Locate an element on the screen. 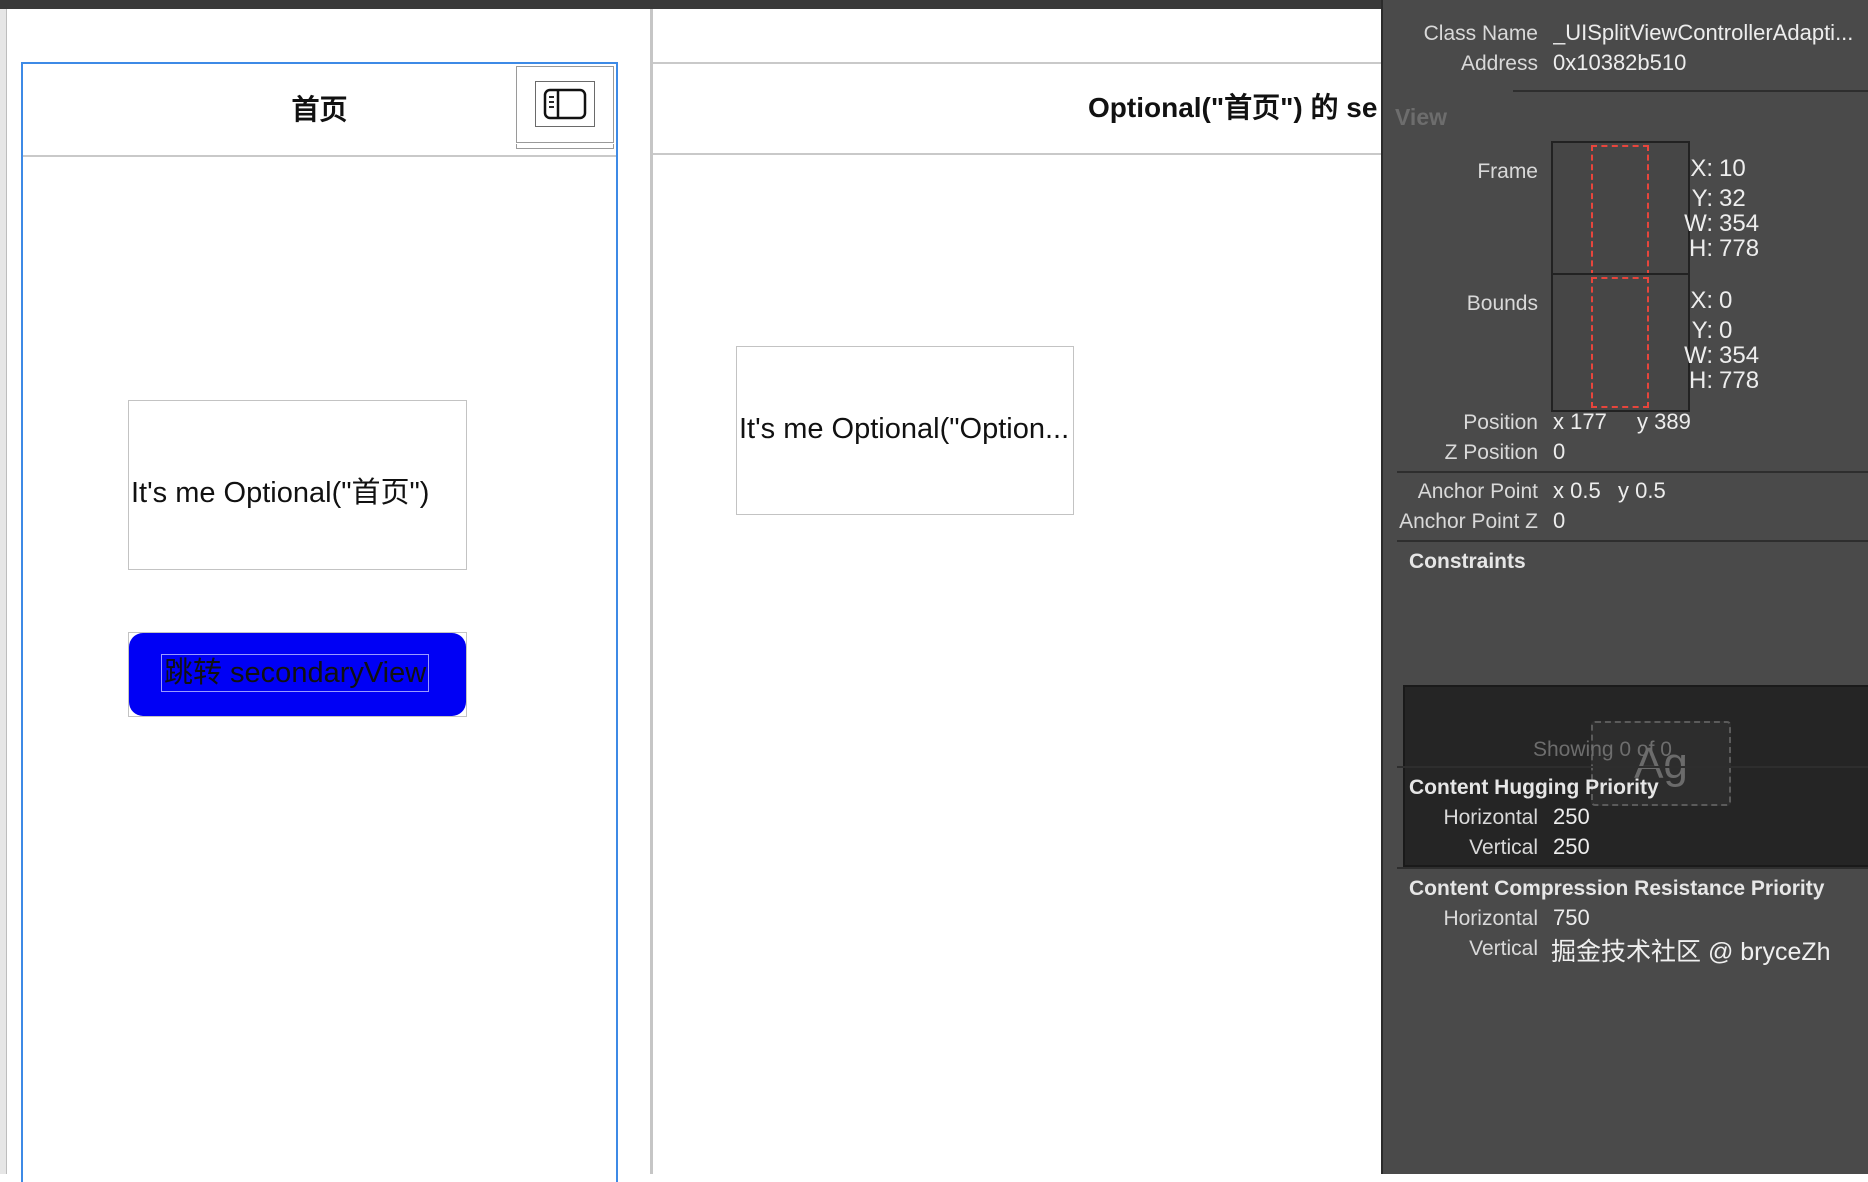  position-y-value: y 389 is located at coordinates (1664, 421).